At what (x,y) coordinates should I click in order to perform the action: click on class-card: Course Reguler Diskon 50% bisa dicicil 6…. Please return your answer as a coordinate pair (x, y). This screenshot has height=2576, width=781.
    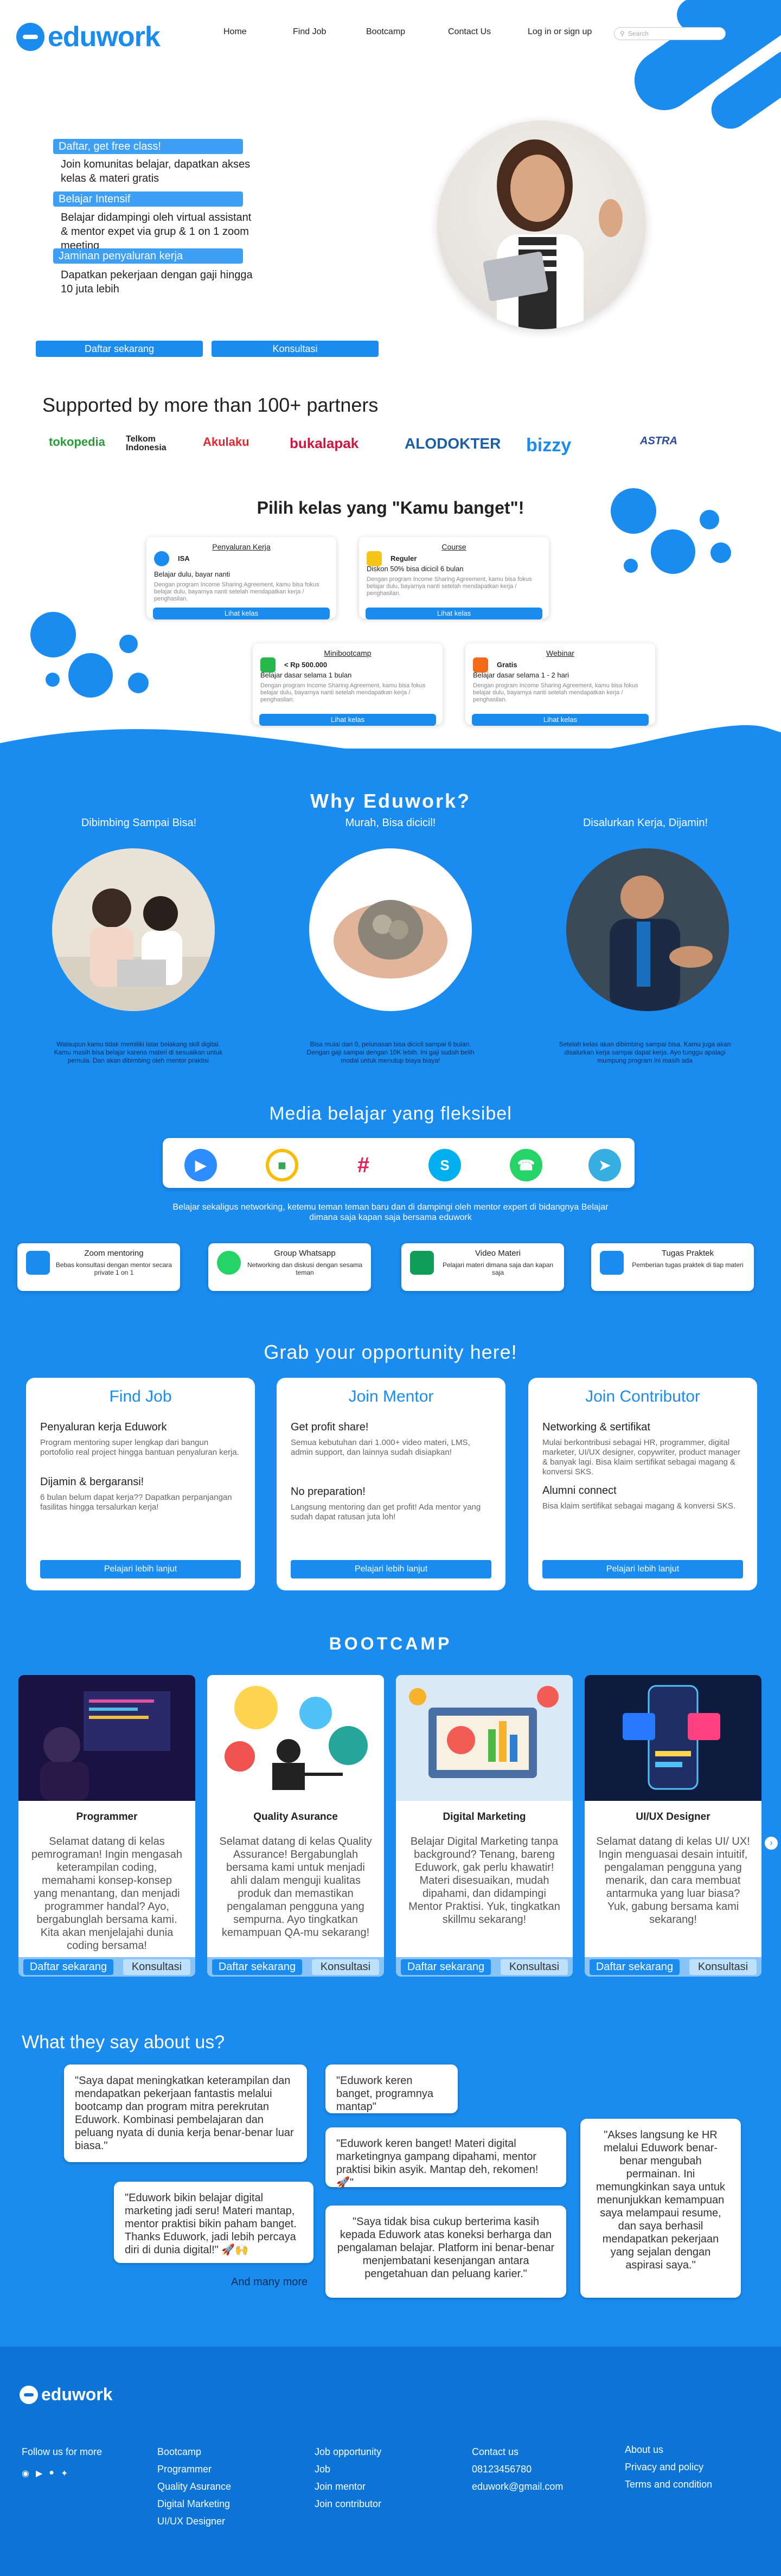
    Looking at the image, I should click on (454, 578).